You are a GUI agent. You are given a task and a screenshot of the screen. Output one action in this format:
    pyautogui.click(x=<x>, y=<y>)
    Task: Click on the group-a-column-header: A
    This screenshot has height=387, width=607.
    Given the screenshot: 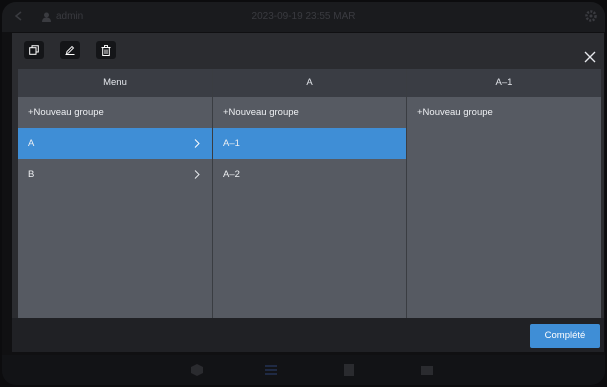 What is the action you would take?
    pyautogui.click(x=309, y=83)
    